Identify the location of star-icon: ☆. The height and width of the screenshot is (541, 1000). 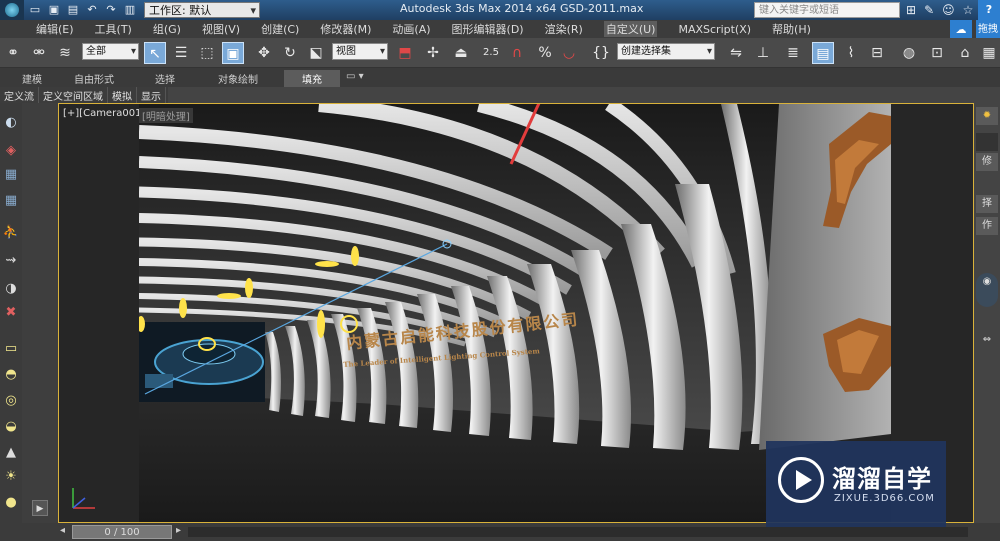
(968, 10).